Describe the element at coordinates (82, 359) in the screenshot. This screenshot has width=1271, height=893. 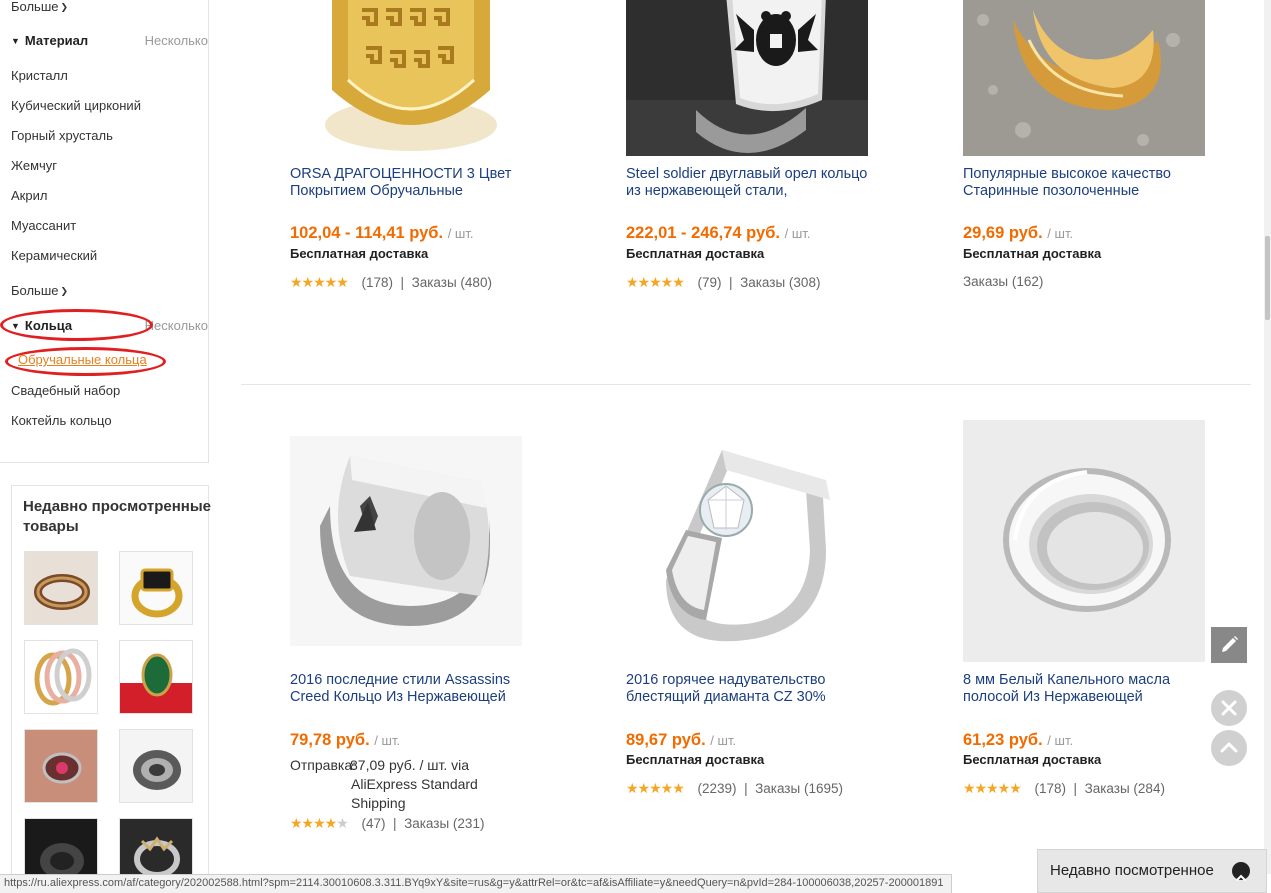
I see `filter-item-wedding-rings: Обручальные кольца` at that location.